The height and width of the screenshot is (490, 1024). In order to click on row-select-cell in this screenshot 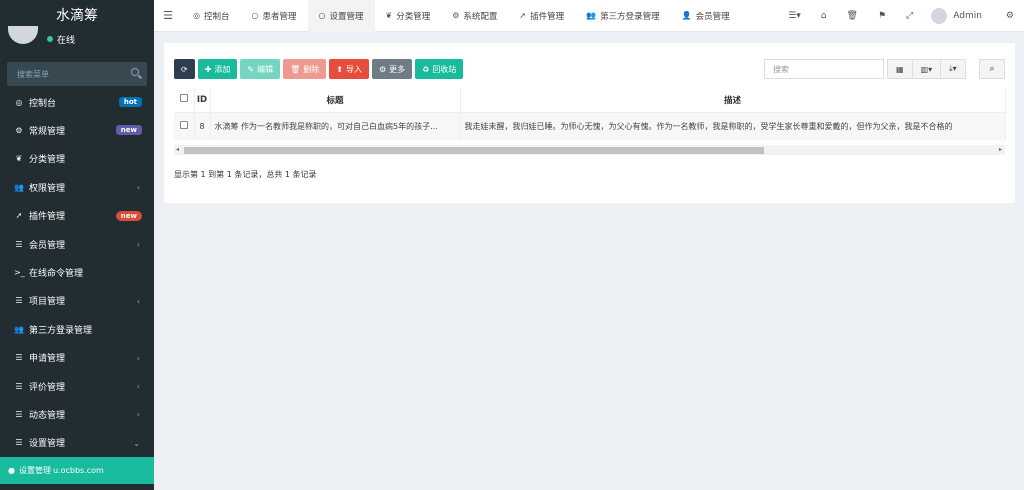, I will do `click(184, 126)`.